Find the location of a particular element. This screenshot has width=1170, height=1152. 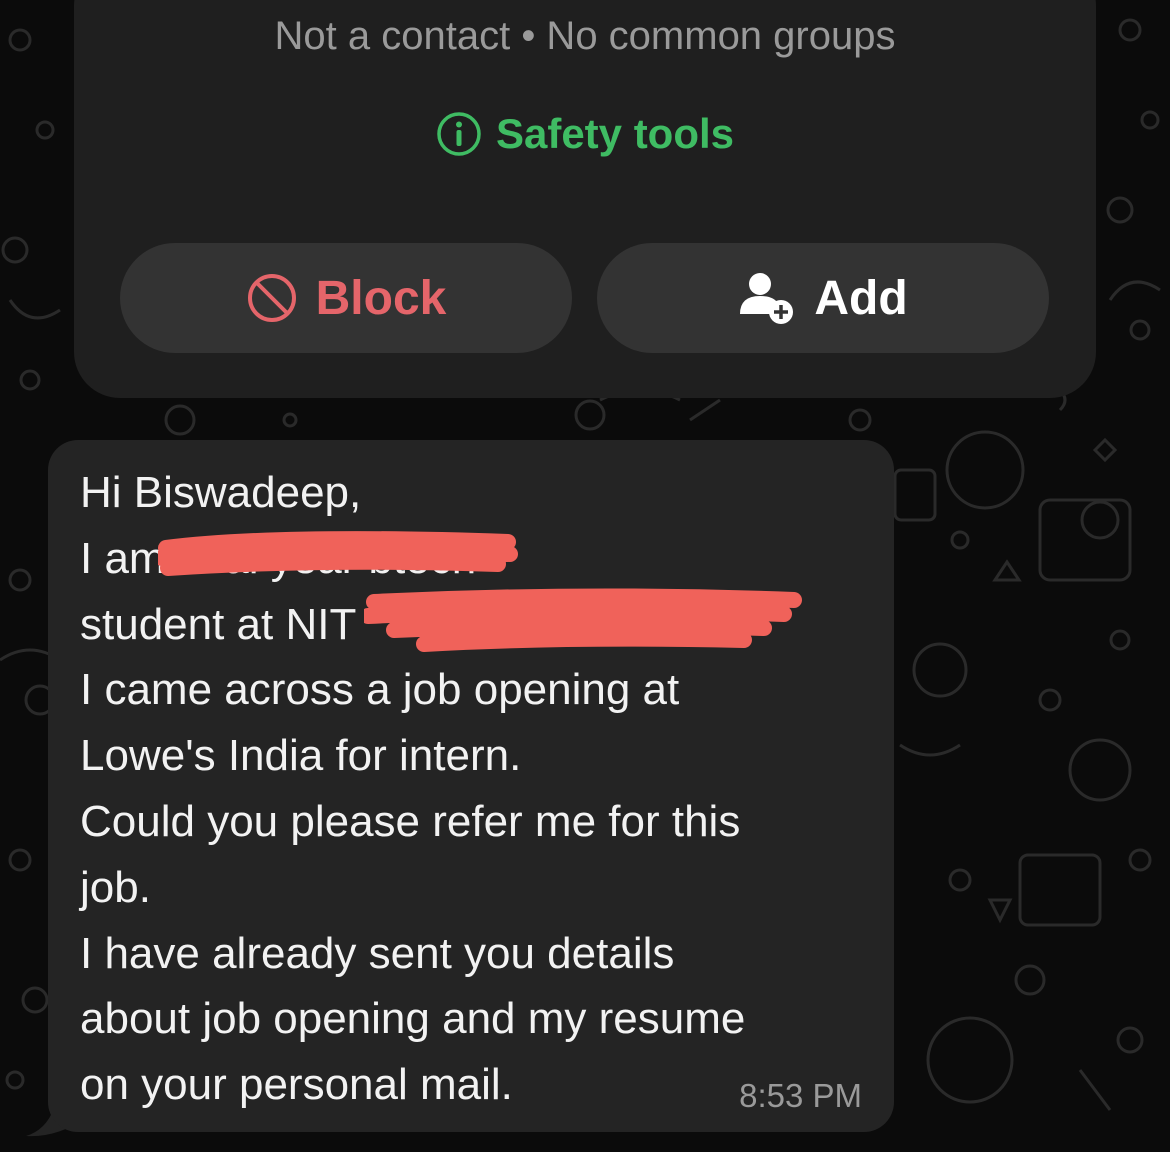

block-label: Block is located at coordinates (381, 298).